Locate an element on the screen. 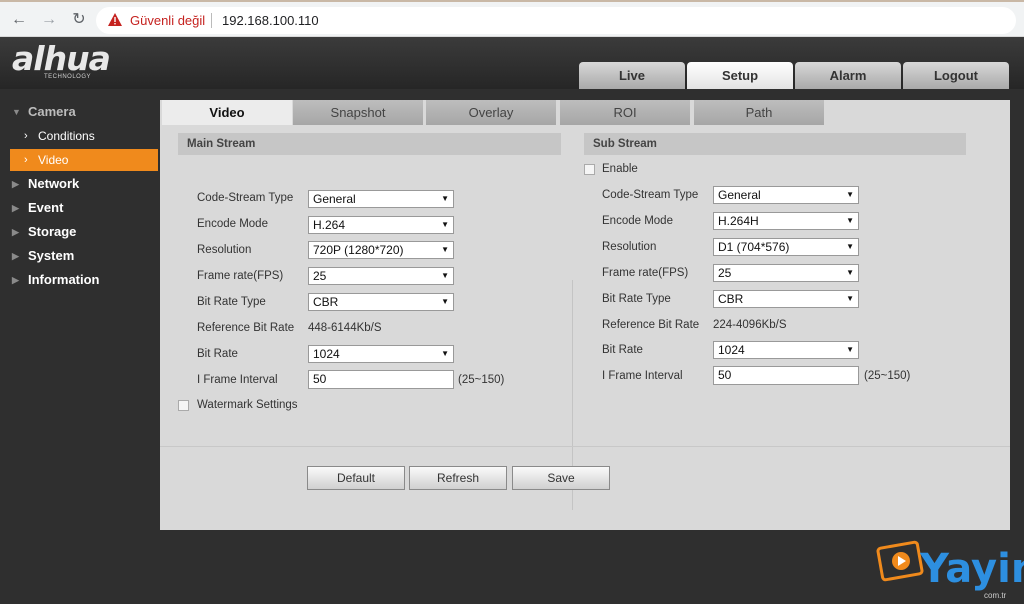 Image resolution: width=1024 pixels, height=604 pixels. watermark-subtext: com.tr is located at coordinates (995, 595).